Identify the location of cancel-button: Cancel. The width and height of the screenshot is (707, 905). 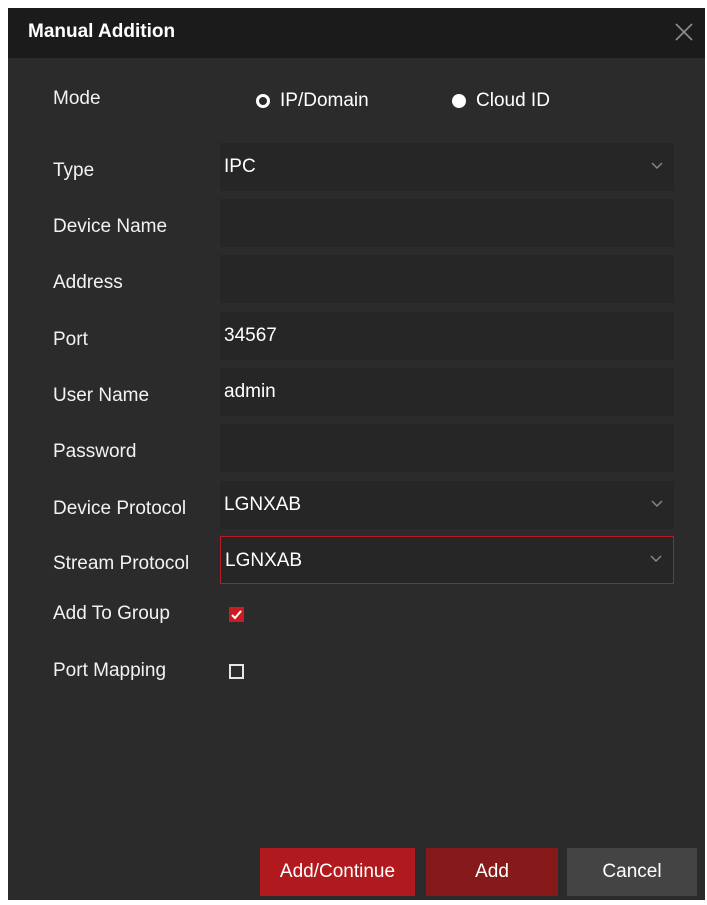
(632, 872).